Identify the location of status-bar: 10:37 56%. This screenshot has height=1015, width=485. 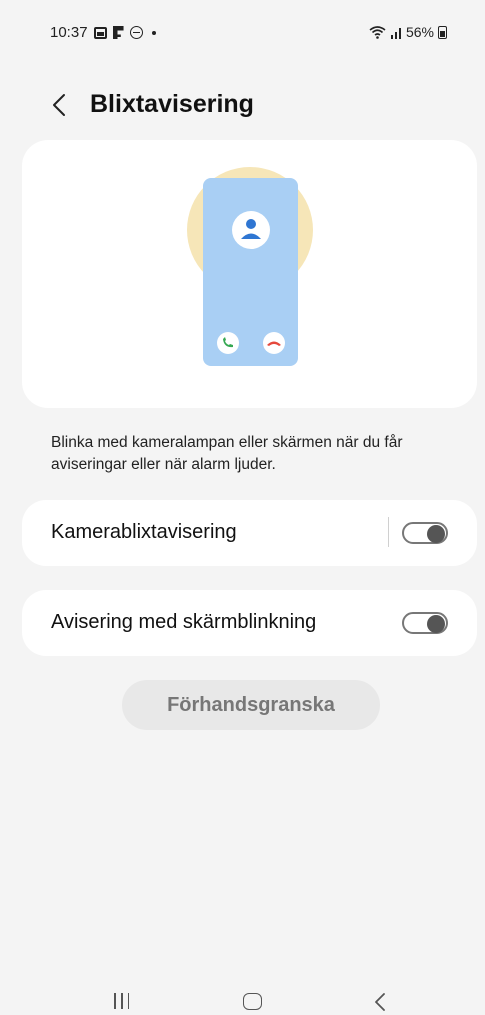
(242, 30).